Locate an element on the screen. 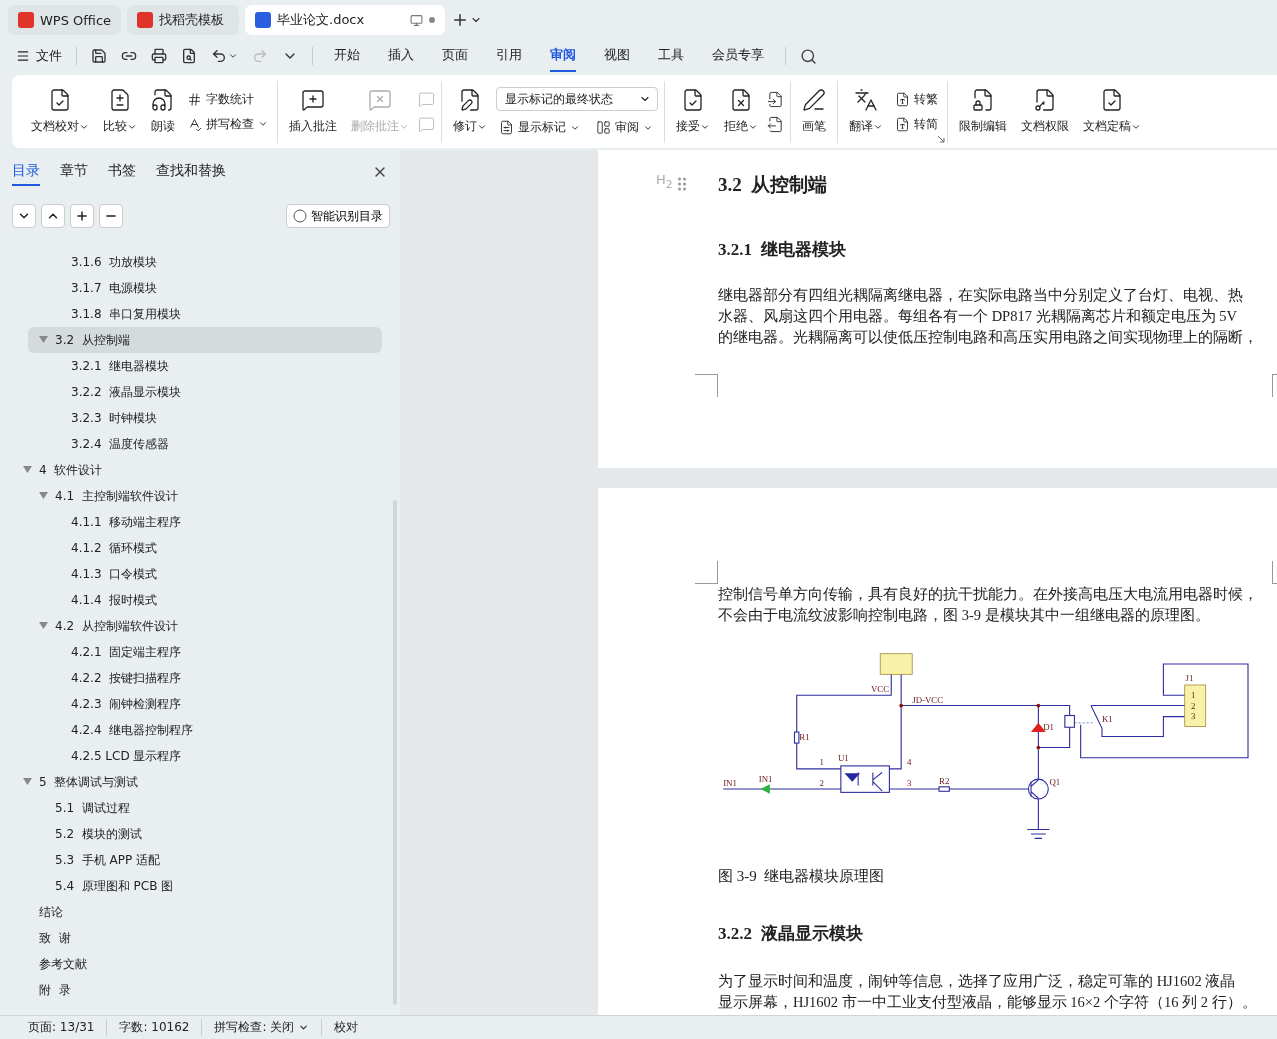 The image size is (1277, 1039). sidebar-tab: 查找和替换 is located at coordinates (191, 172).